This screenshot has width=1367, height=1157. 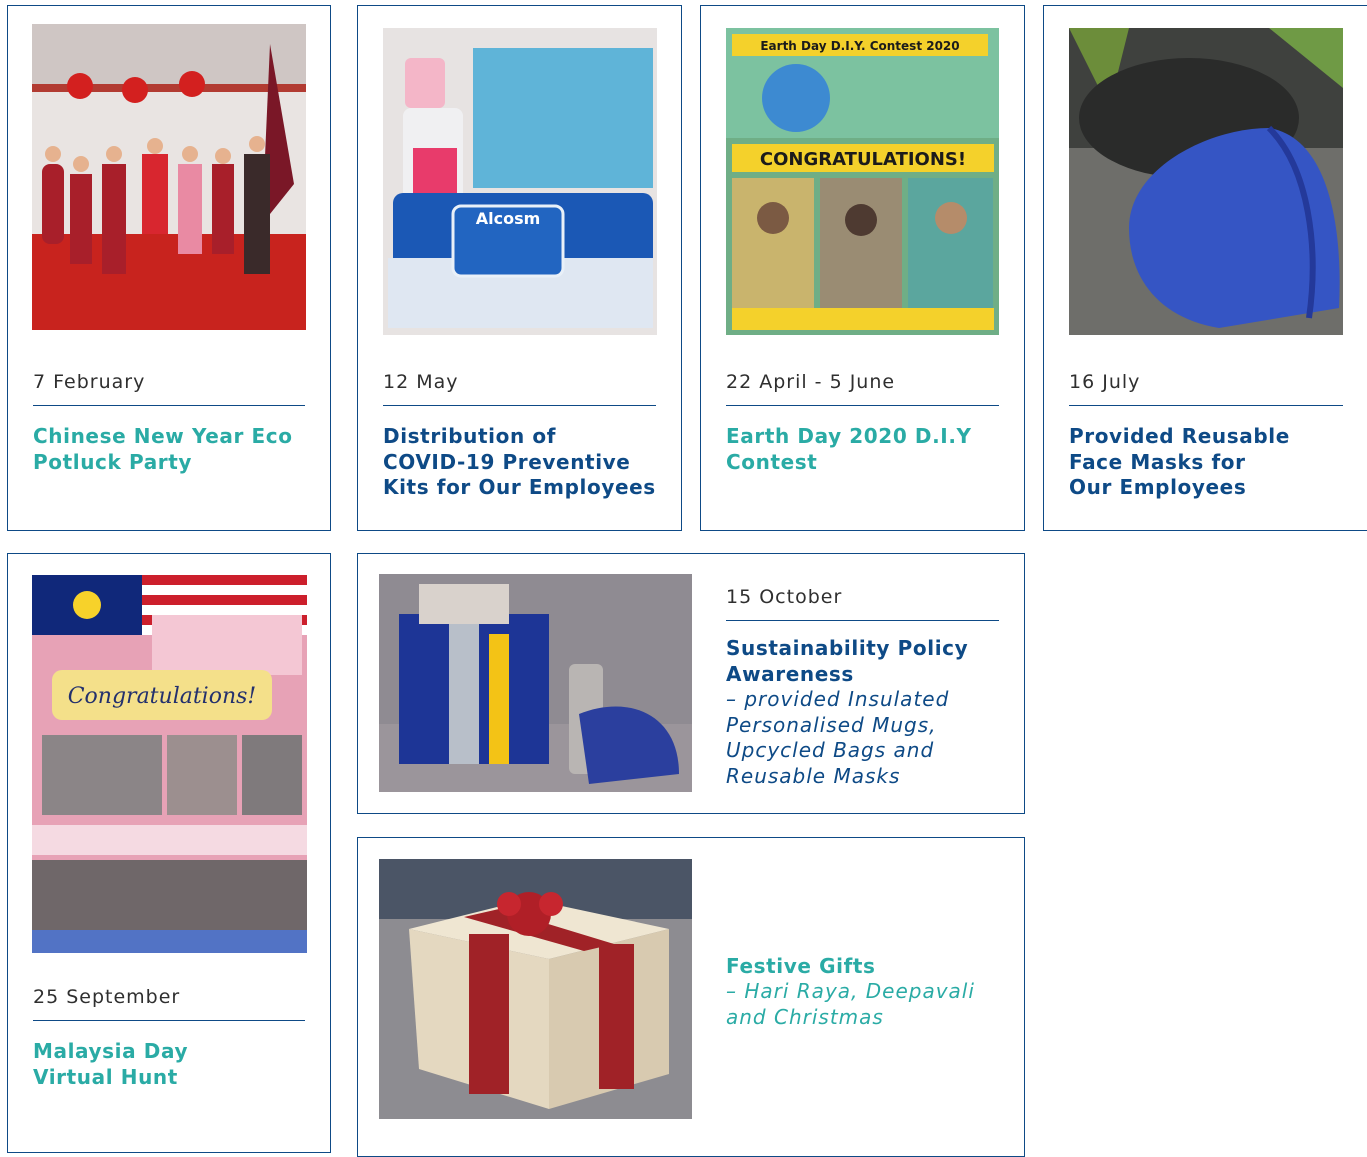 What do you see at coordinates (105, 1076) in the screenshot?
I see `event-title-line: Virtual Hunt` at bounding box center [105, 1076].